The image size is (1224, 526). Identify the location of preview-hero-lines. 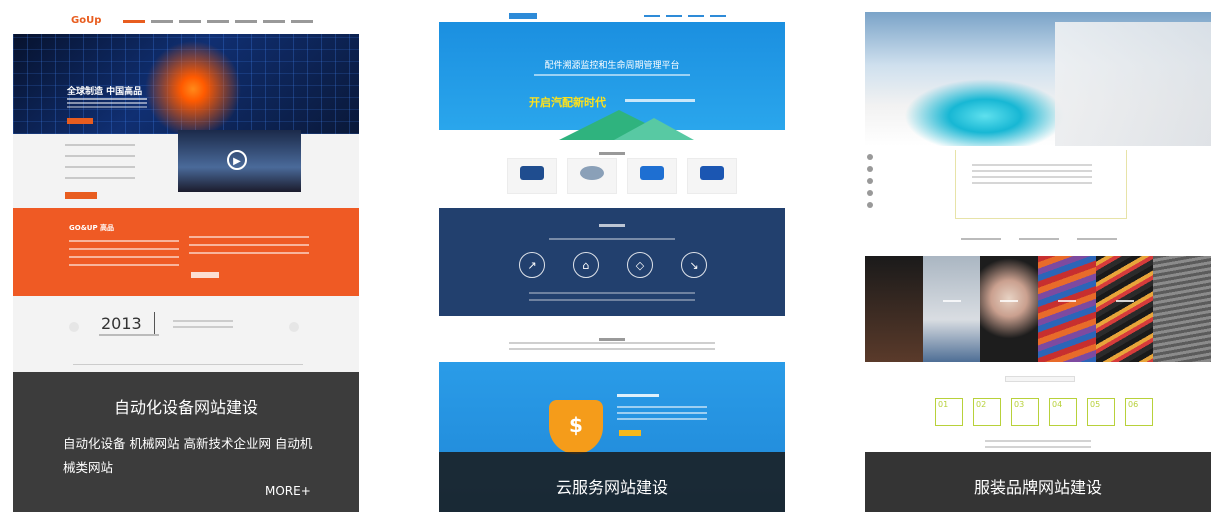
(107, 99).